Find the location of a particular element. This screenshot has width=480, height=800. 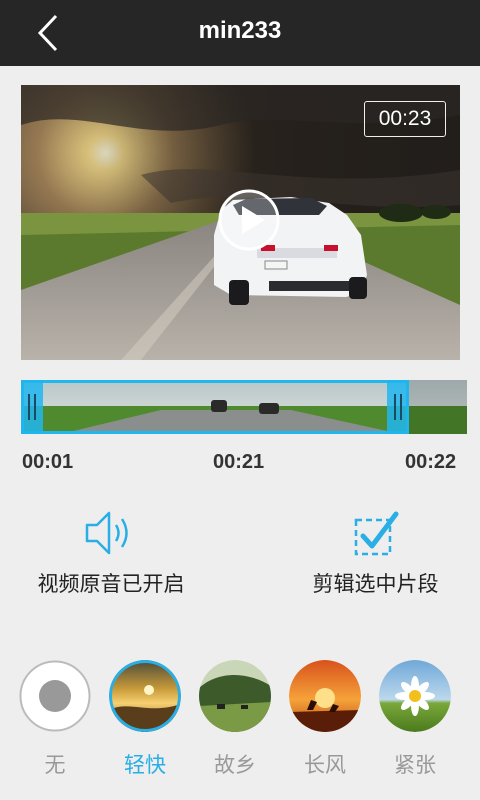

trim-timeline is located at coordinates (244, 407).